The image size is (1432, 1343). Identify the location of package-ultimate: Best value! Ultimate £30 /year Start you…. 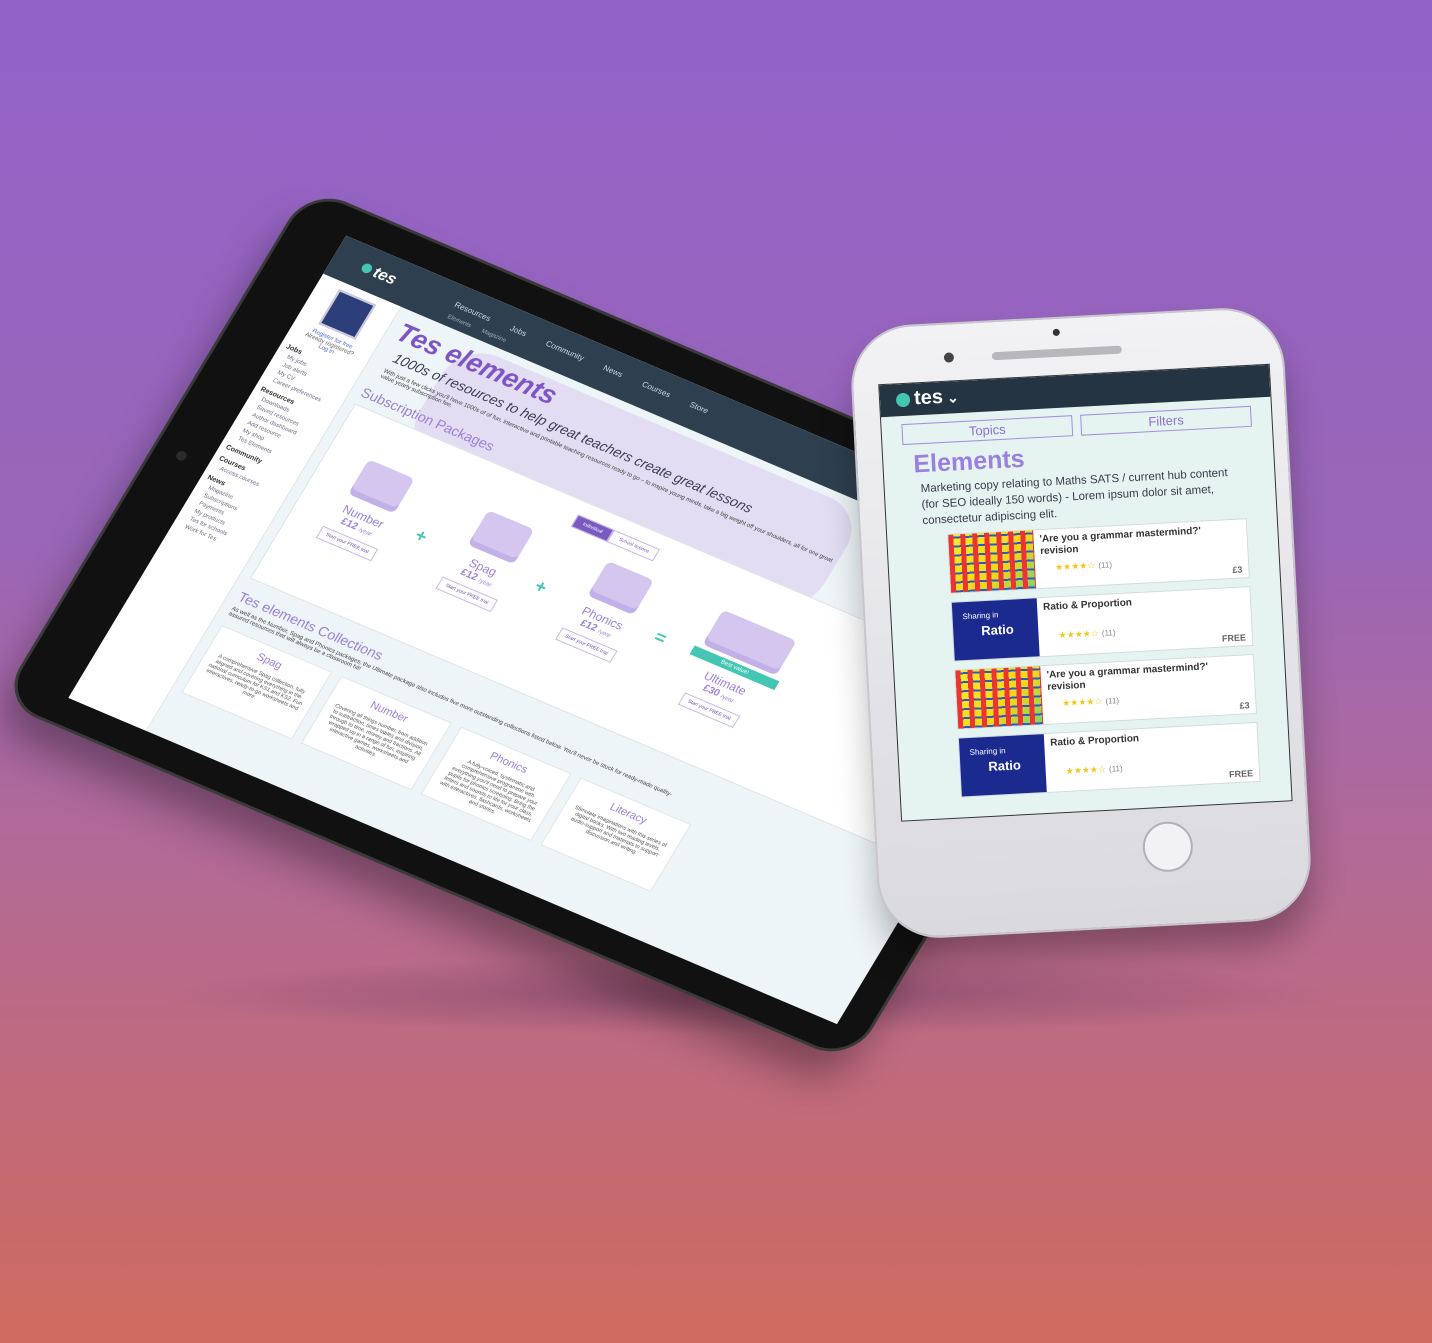
(733, 671).